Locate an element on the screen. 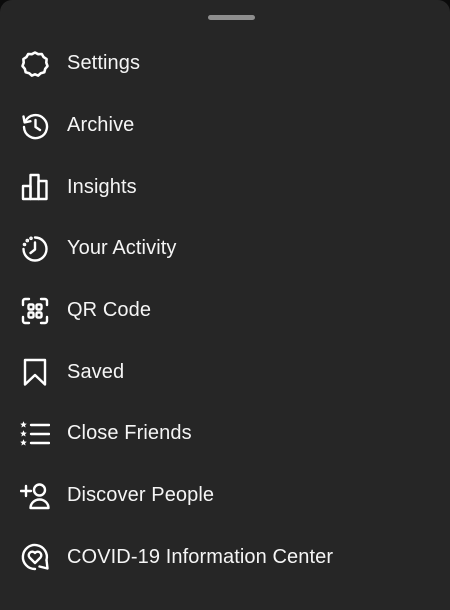 This screenshot has width=450, height=610. menu-item-qr-code: QR Code is located at coordinates (225, 311).